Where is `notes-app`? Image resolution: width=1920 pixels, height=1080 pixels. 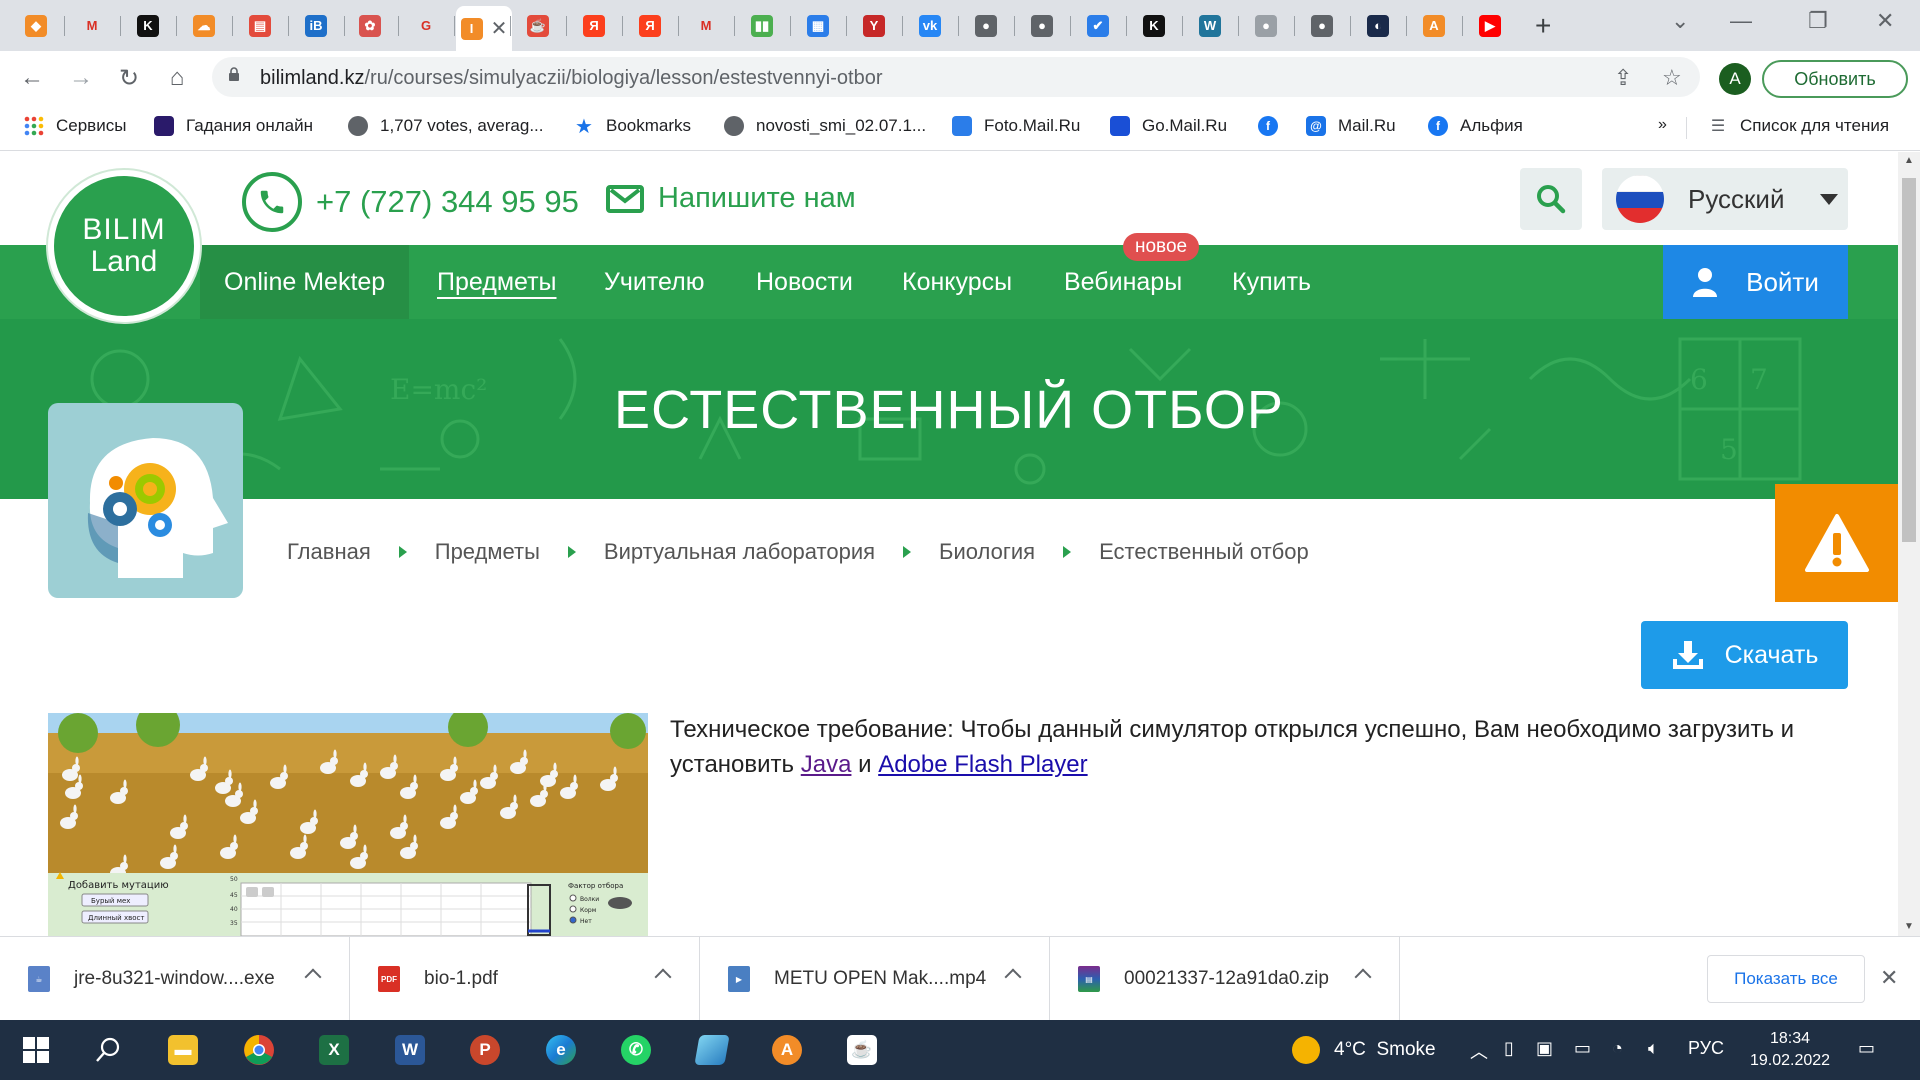
notes-app is located at coordinates (712, 1050).